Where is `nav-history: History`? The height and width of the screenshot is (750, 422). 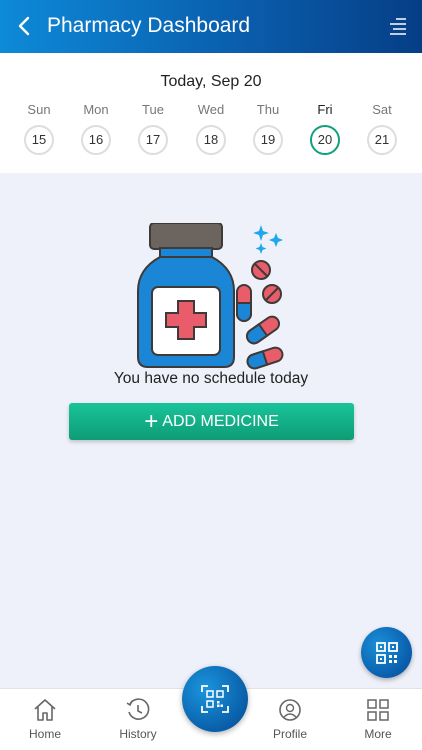
nav-history: History is located at coordinates (138, 719).